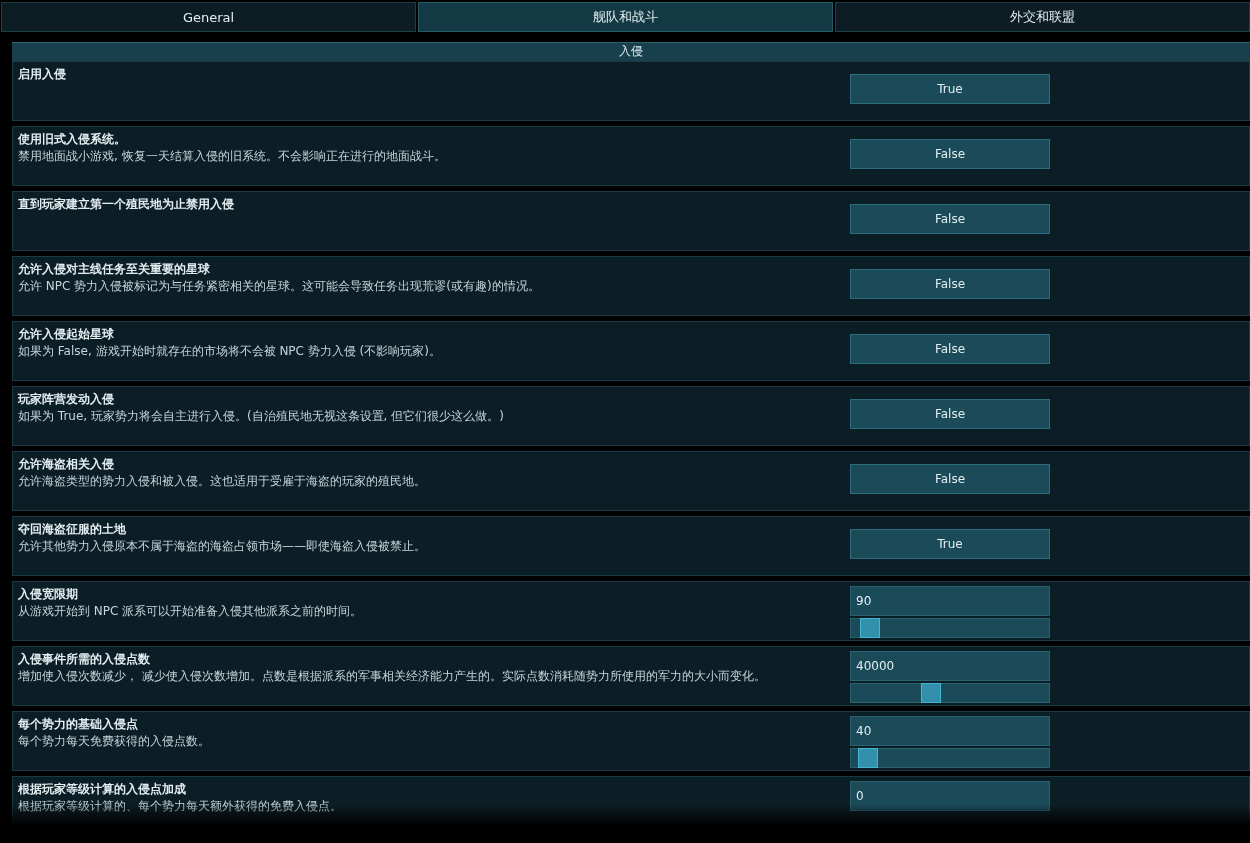 The image size is (1250, 843). What do you see at coordinates (631, 51) in the screenshot?
I see `section-title: 入侵` at bounding box center [631, 51].